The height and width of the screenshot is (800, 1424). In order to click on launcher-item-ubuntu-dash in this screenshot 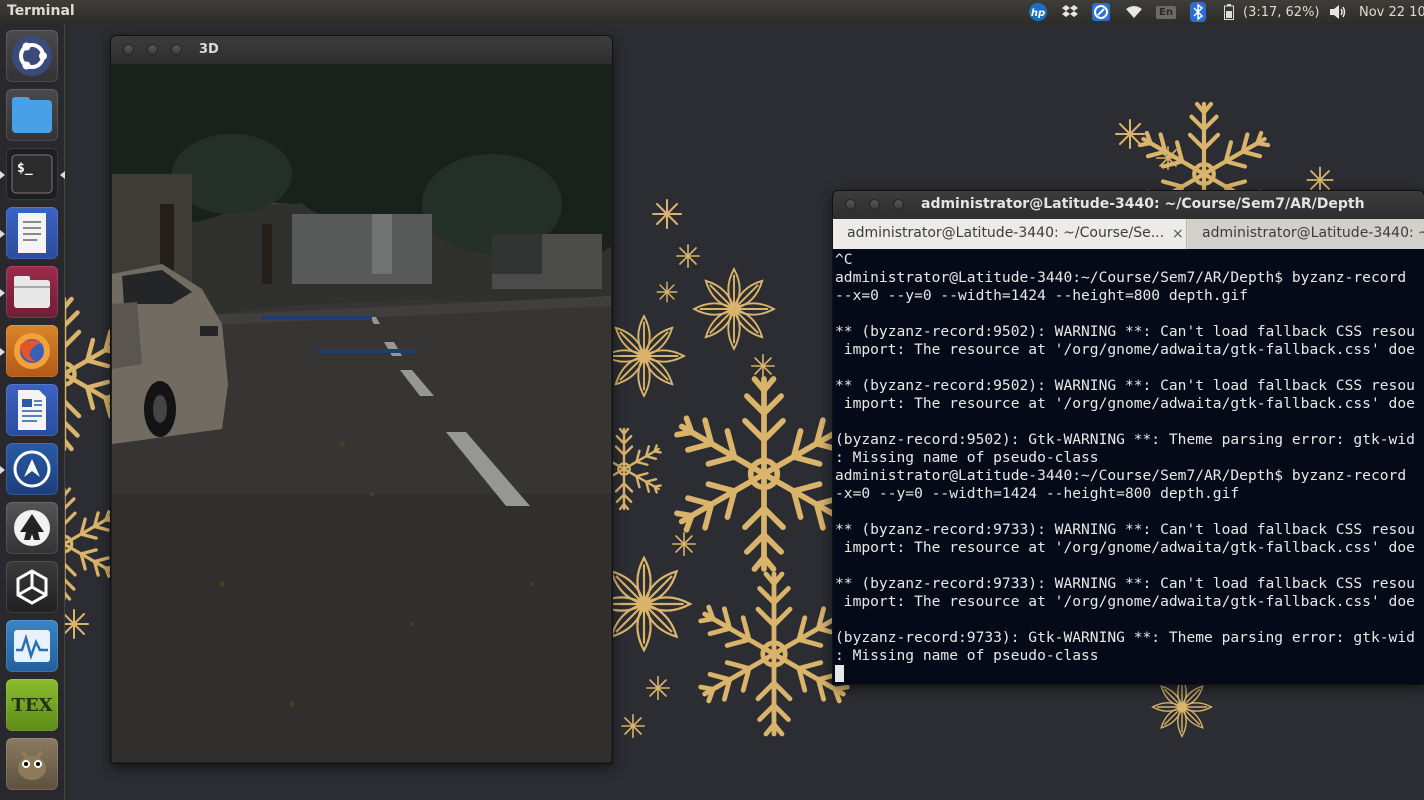, I will do `click(32, 56)`.